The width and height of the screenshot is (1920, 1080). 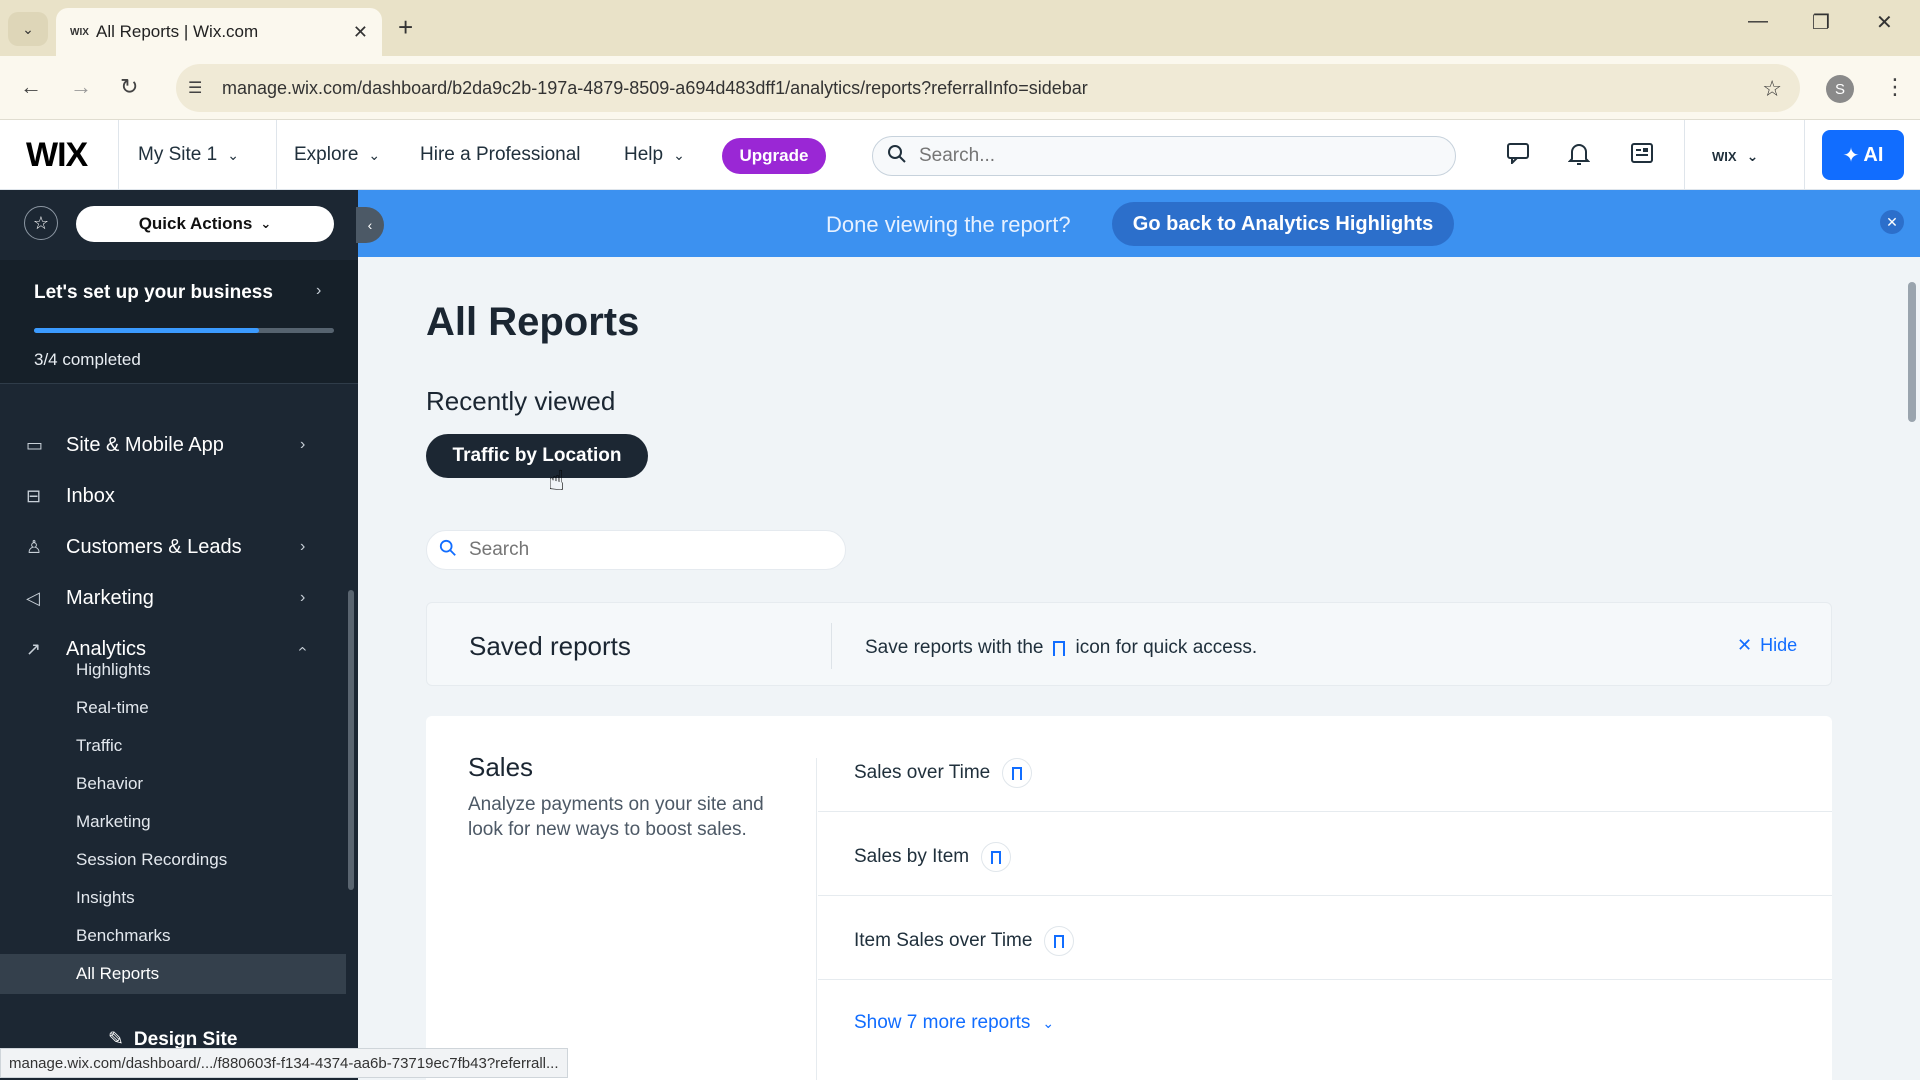 I want to click on header-search-input, so click(x=1169, y=156).